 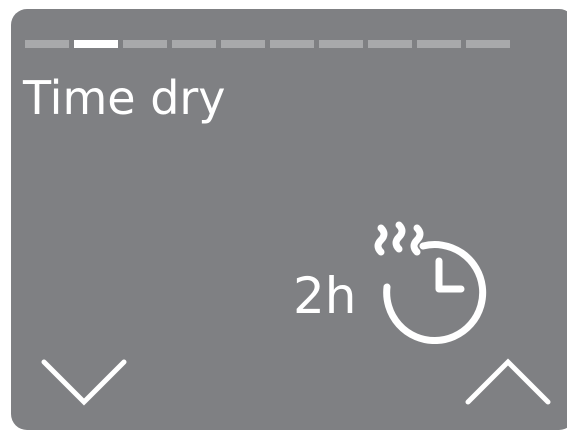 What do you see at coordinates (508, 382) in the screenshot?
I see `scroll-up-button` at bounding box center [508, 382].